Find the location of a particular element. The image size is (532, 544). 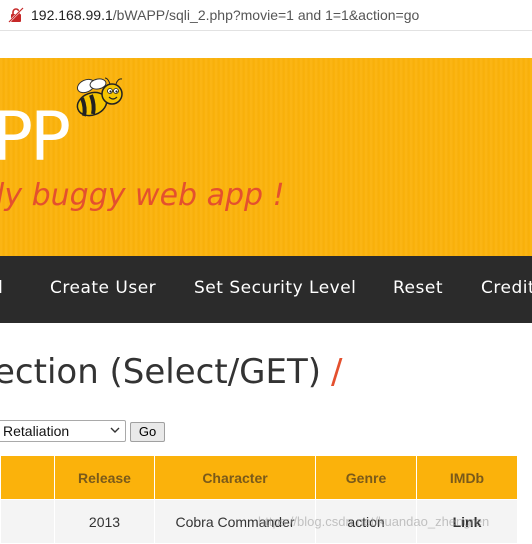

page-title-slash: / is located at coordinates (337, 372).